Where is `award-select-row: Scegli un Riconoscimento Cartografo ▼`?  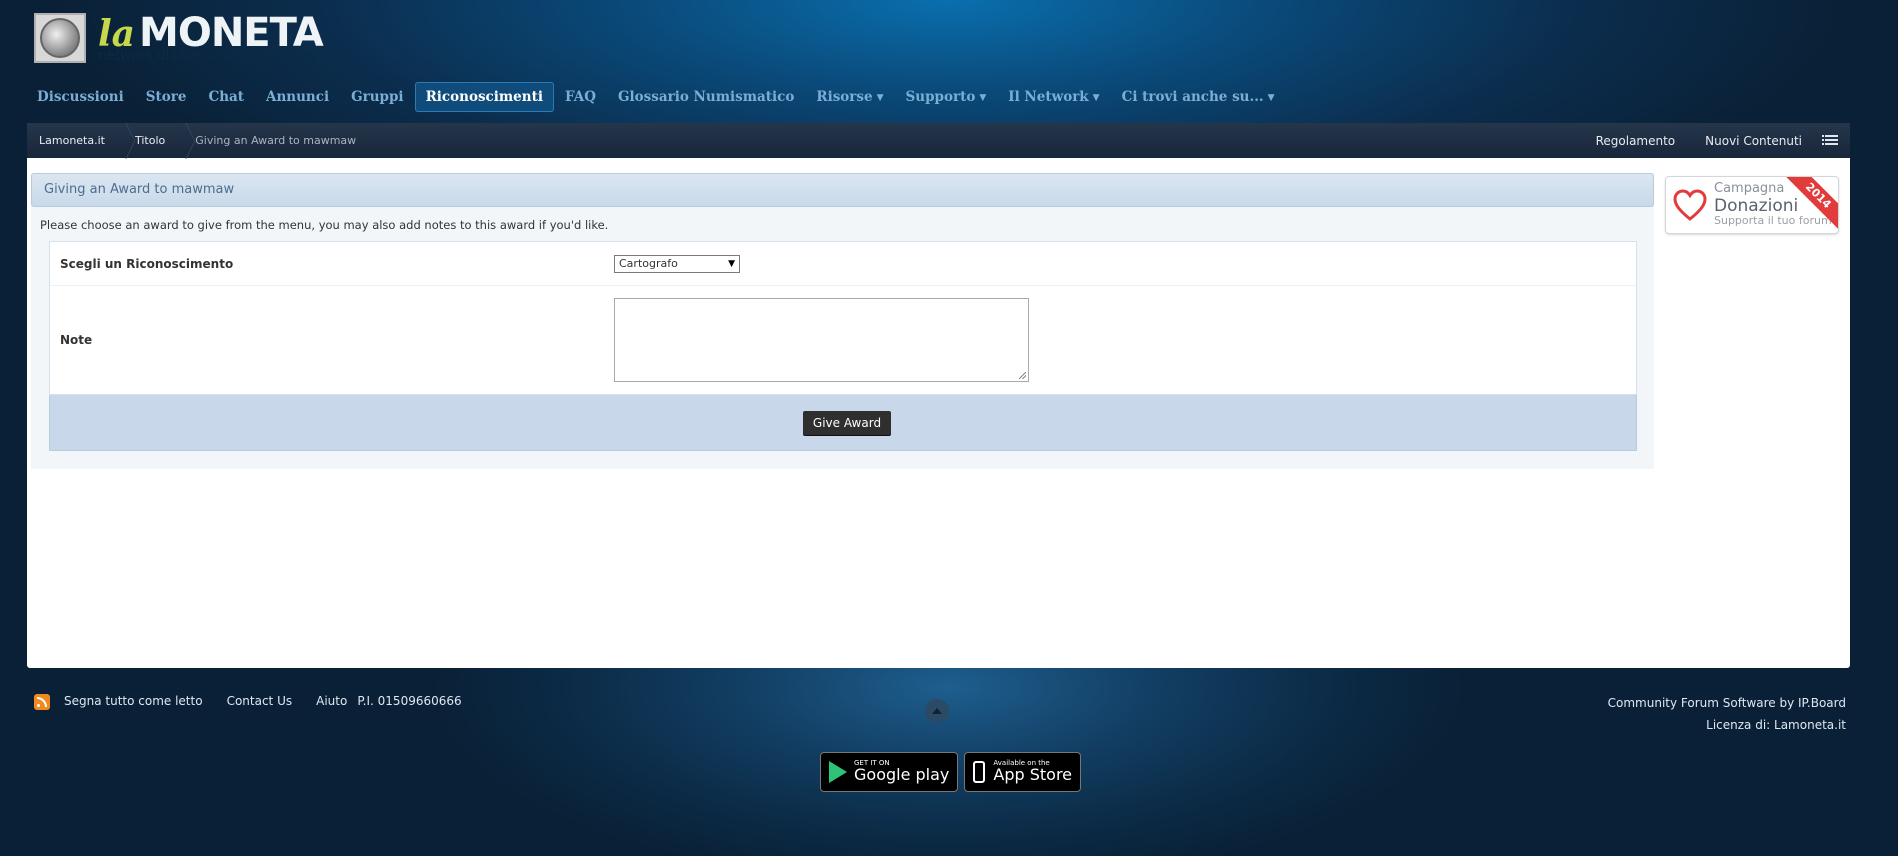 award-select-row: Scegli un Riconoscimento Cartografo ▼ is located at coordinates (843, 264).